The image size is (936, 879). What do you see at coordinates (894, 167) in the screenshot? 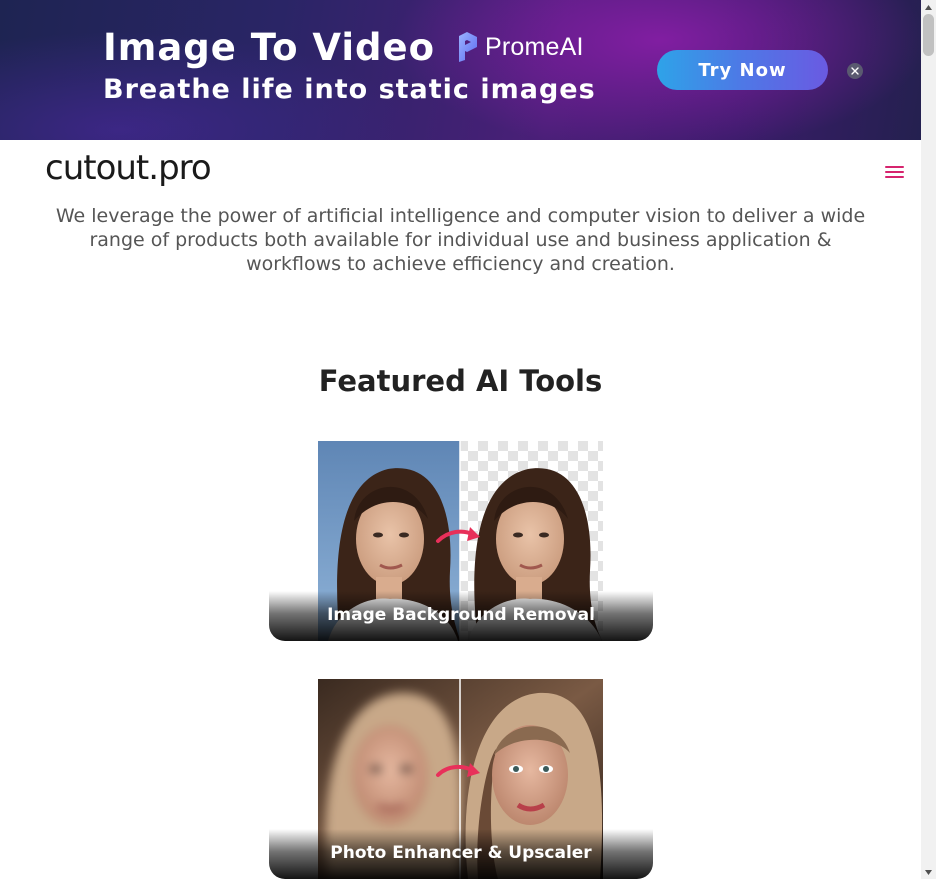
I see `hamburger-menu-icon` at bounding box center [894, 167].